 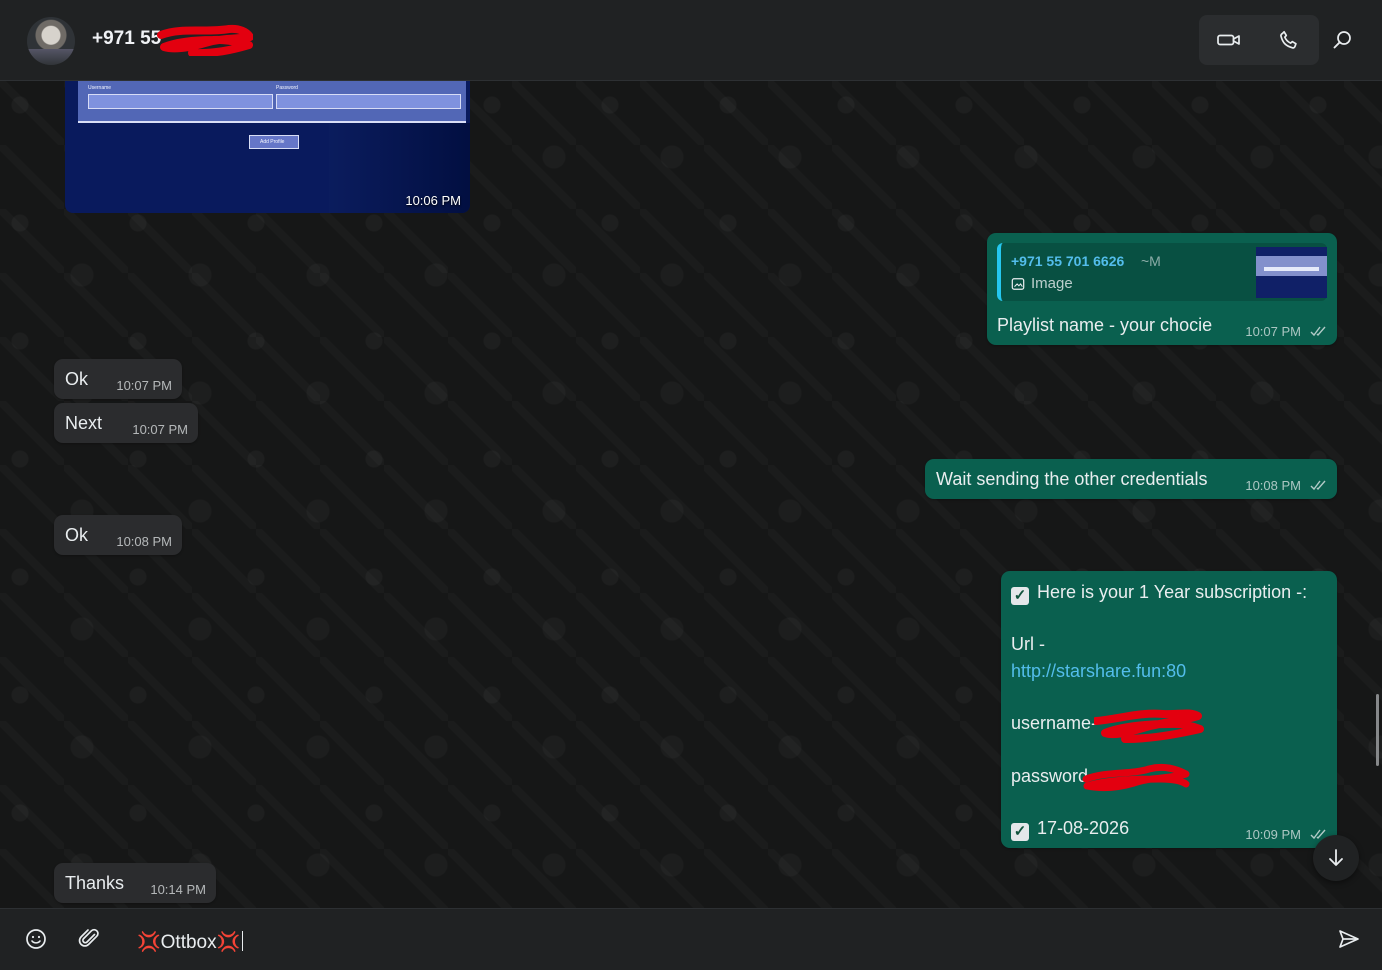 I want to click on login-screenshot-card: Username Password, so click(x=272, y=102).